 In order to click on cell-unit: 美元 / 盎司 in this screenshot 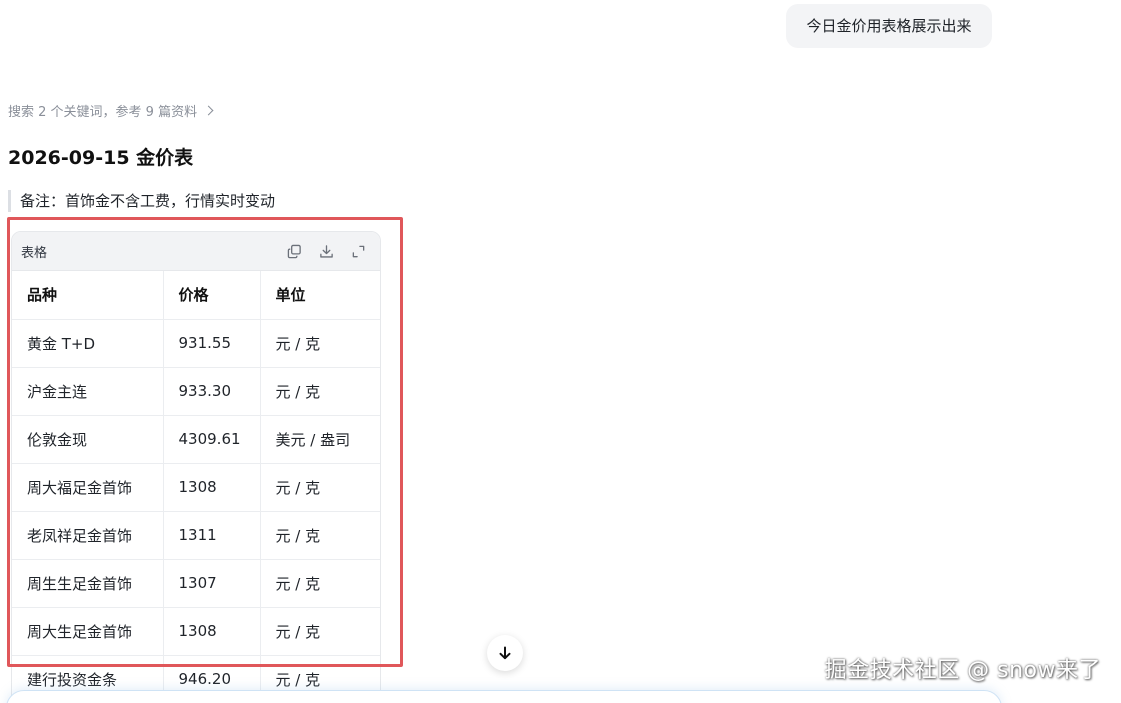, I will do `click(320, 439)`.